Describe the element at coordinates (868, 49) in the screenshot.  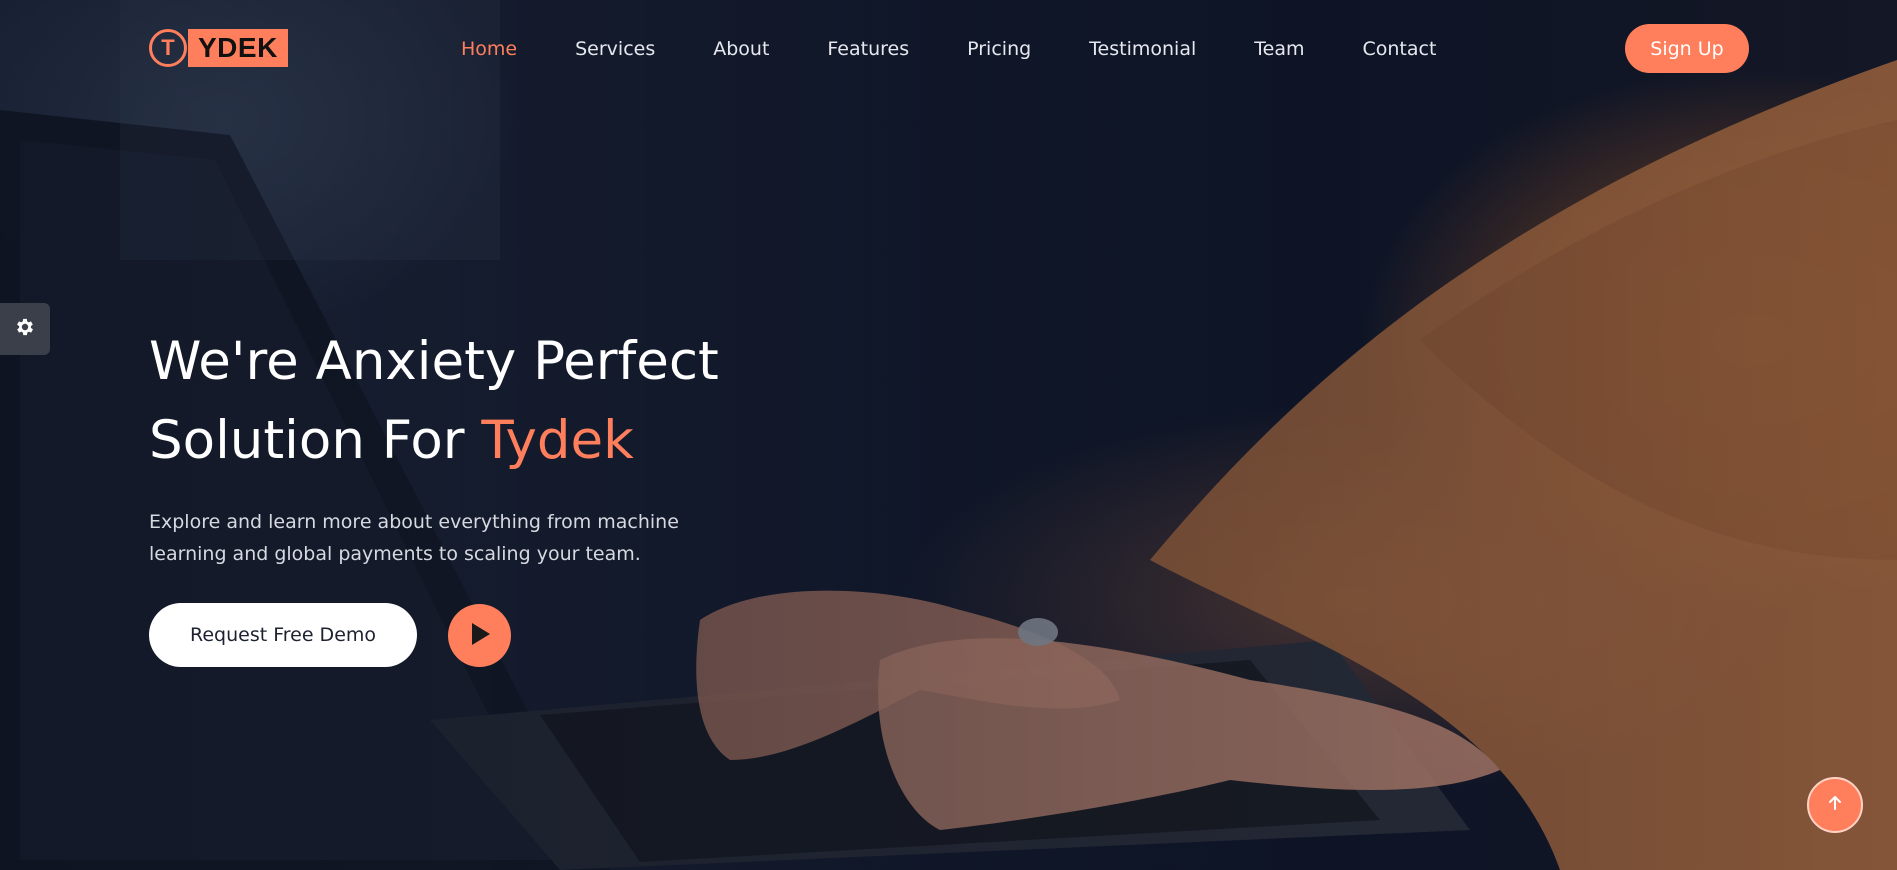
I see `nav-item-features: Features` at that location.